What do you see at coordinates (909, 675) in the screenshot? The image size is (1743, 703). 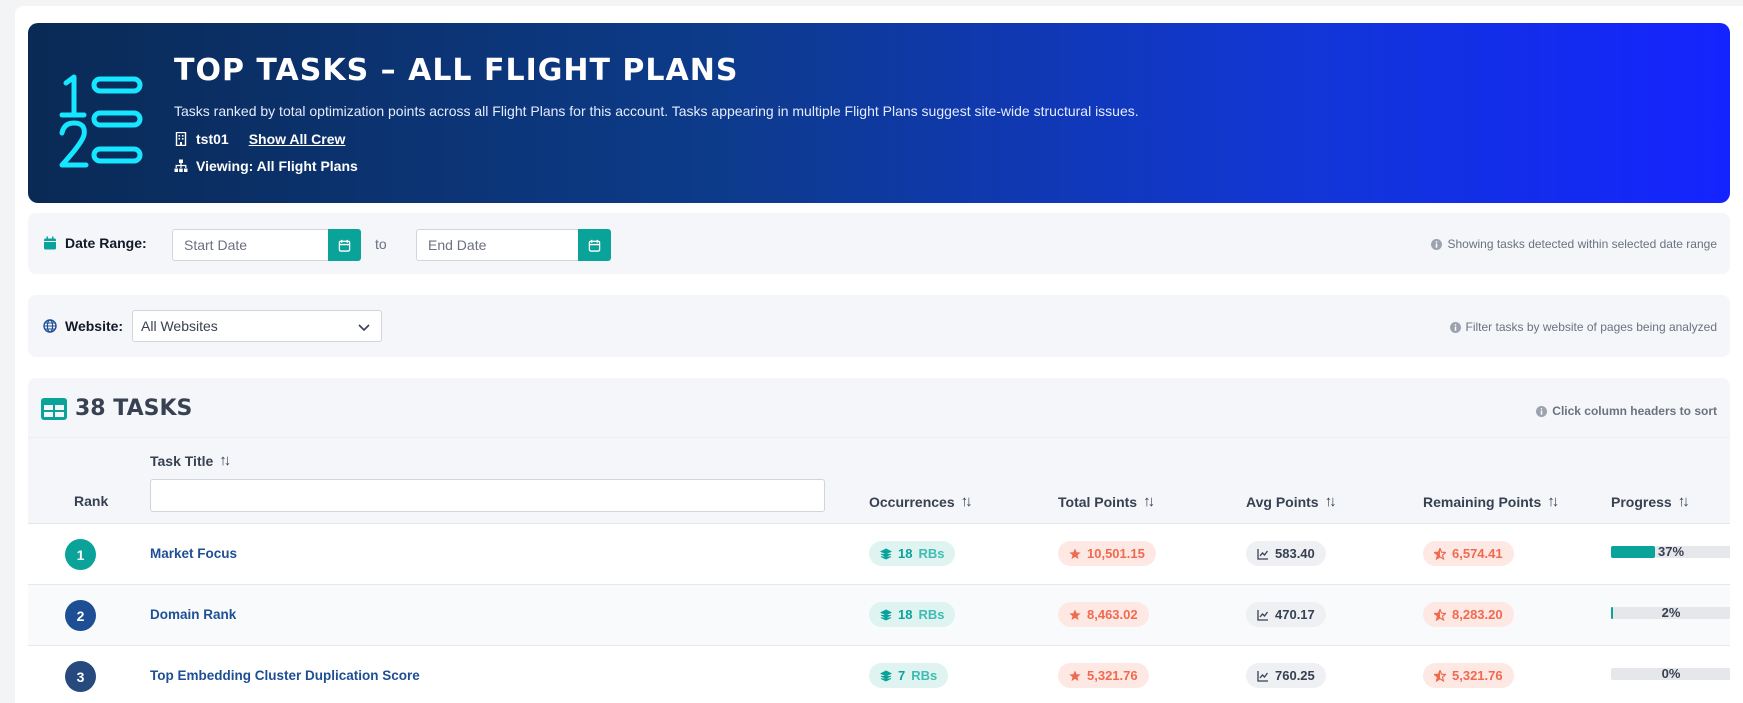 I see `occurrences-badge: 7 RBs` at bounding box center [909, 675].